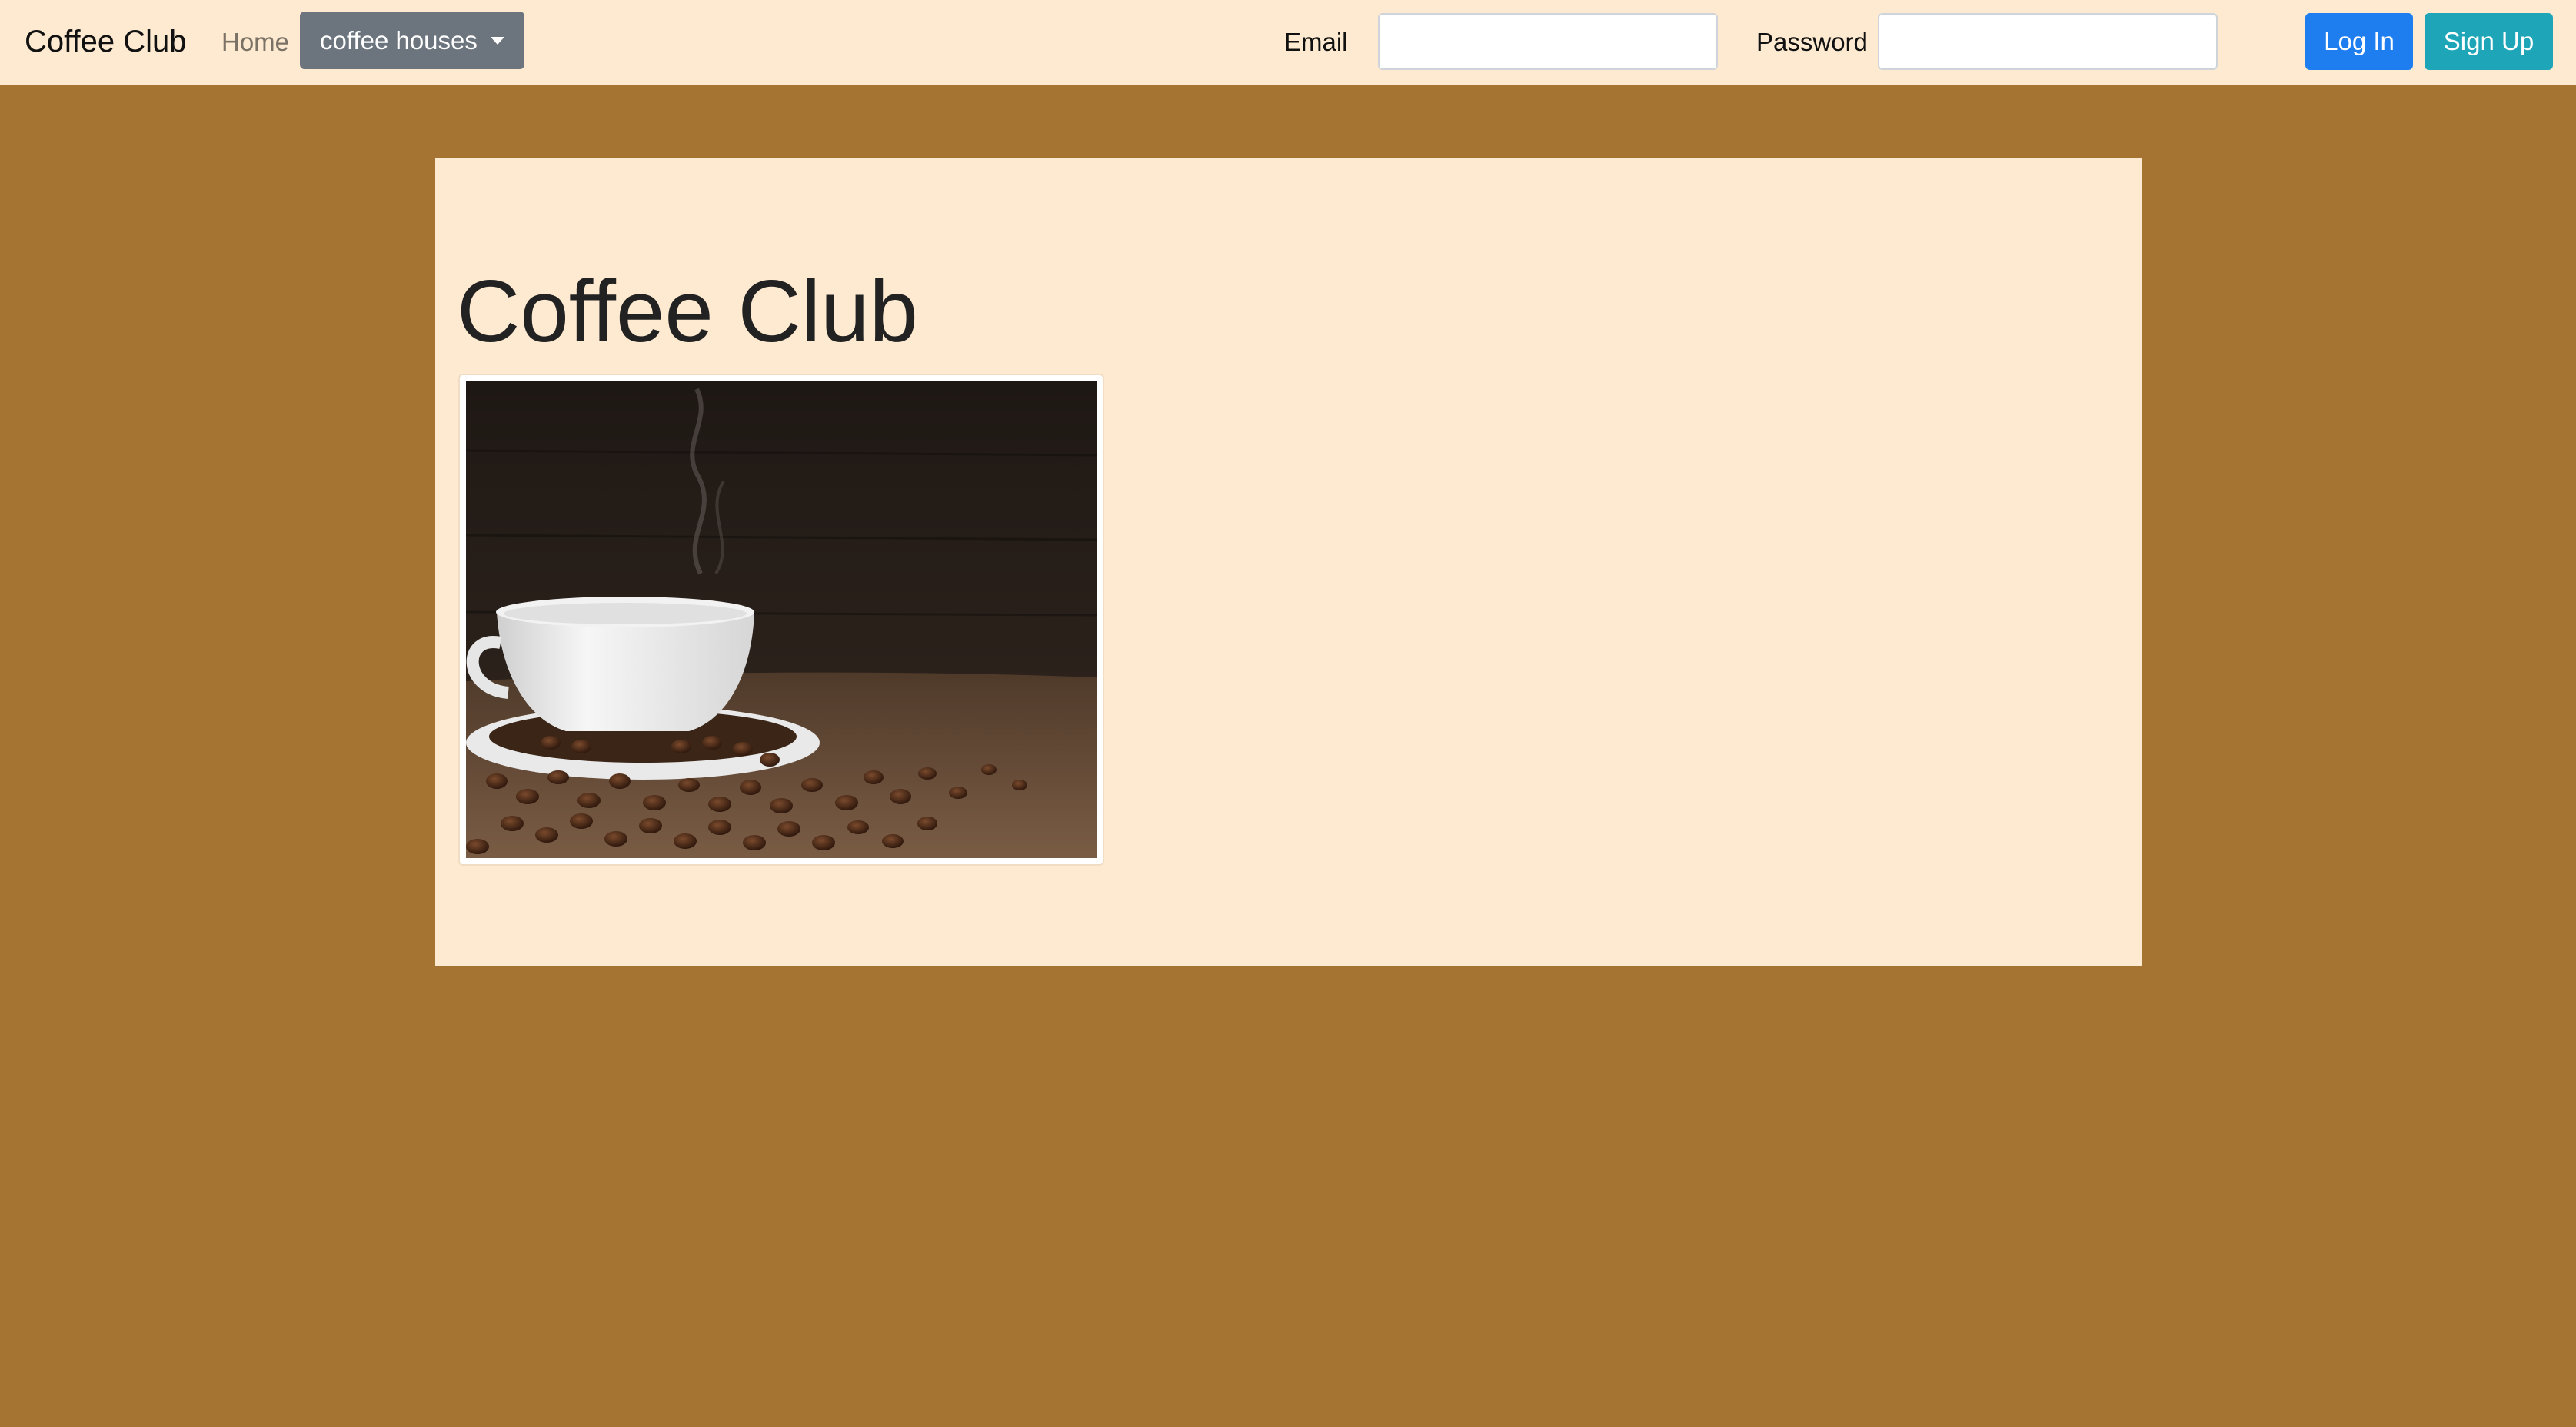 The image size is (2576, 1427). Describe the element at coordinates (498, 41) in the screenshot. I see `caret-down-icon` at that location.